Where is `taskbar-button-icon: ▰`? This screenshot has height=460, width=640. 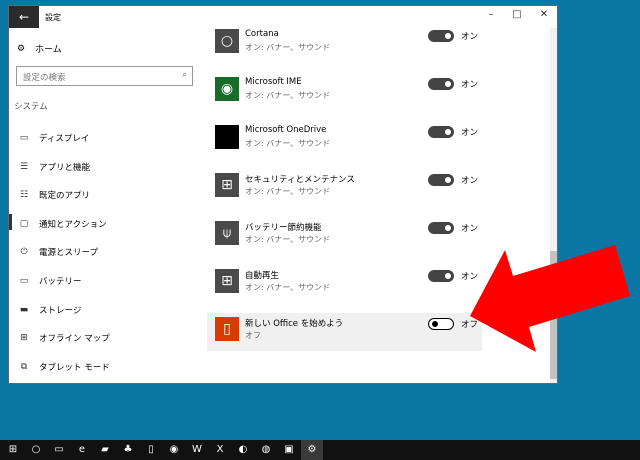
taskbar-button-icon: ▰ is located at coordinates (105, 450).